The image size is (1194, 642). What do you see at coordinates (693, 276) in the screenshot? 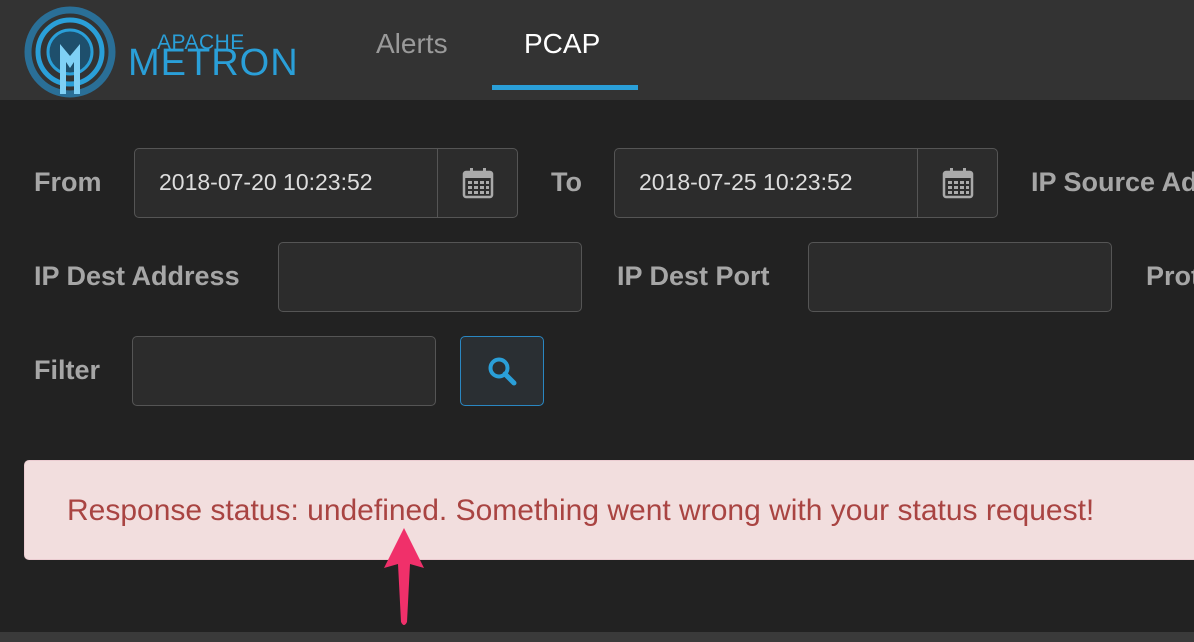
I see `ip-dest-port-label: IP Dest Port` at bounding box center [693, 276].